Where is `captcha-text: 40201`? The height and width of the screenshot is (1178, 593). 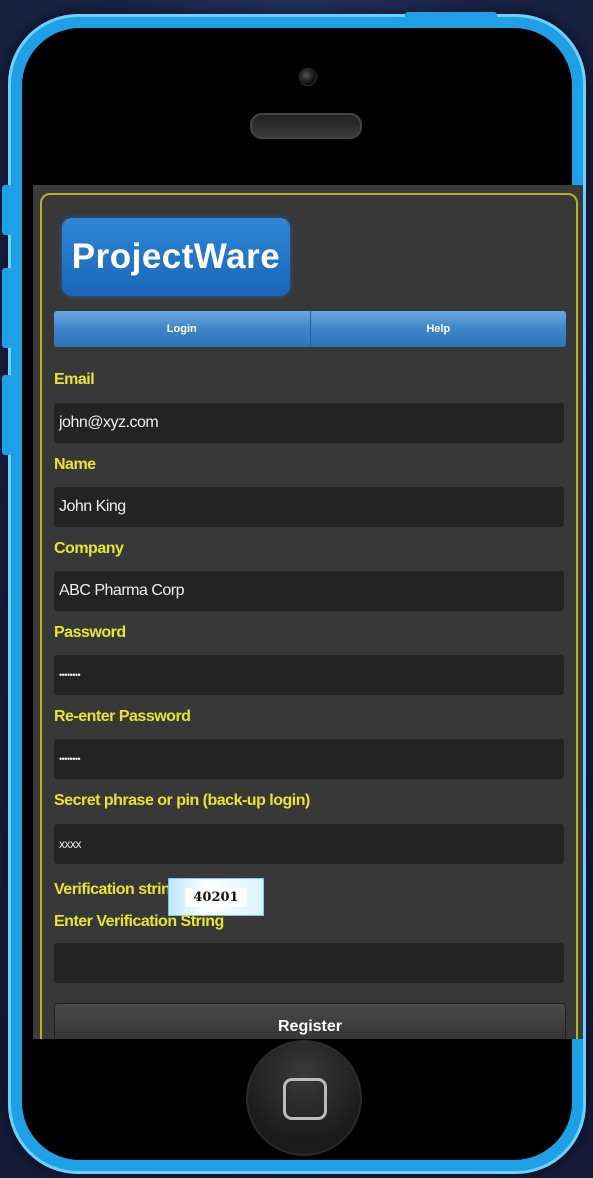
captcha-text: 40201 is located at coordinates (216, 897).